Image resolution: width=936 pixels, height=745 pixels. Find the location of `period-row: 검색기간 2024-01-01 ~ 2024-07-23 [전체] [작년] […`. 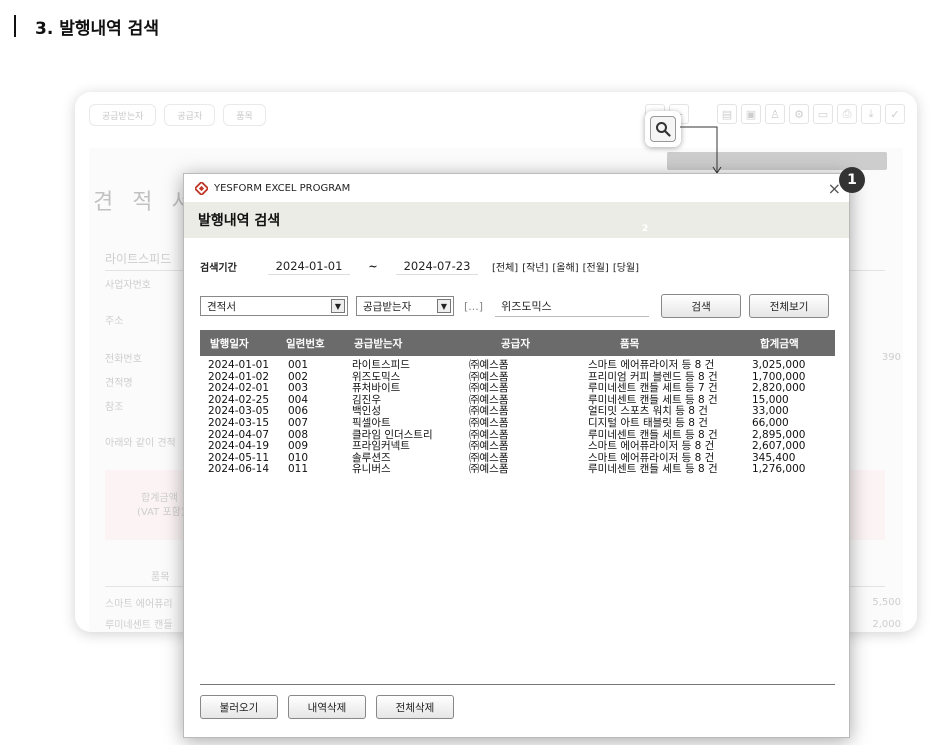

period-row: 검색기간 2024-01-01 ~ 2024-07-23 [전체] [작년] [… is located at coordinates (419, 266).